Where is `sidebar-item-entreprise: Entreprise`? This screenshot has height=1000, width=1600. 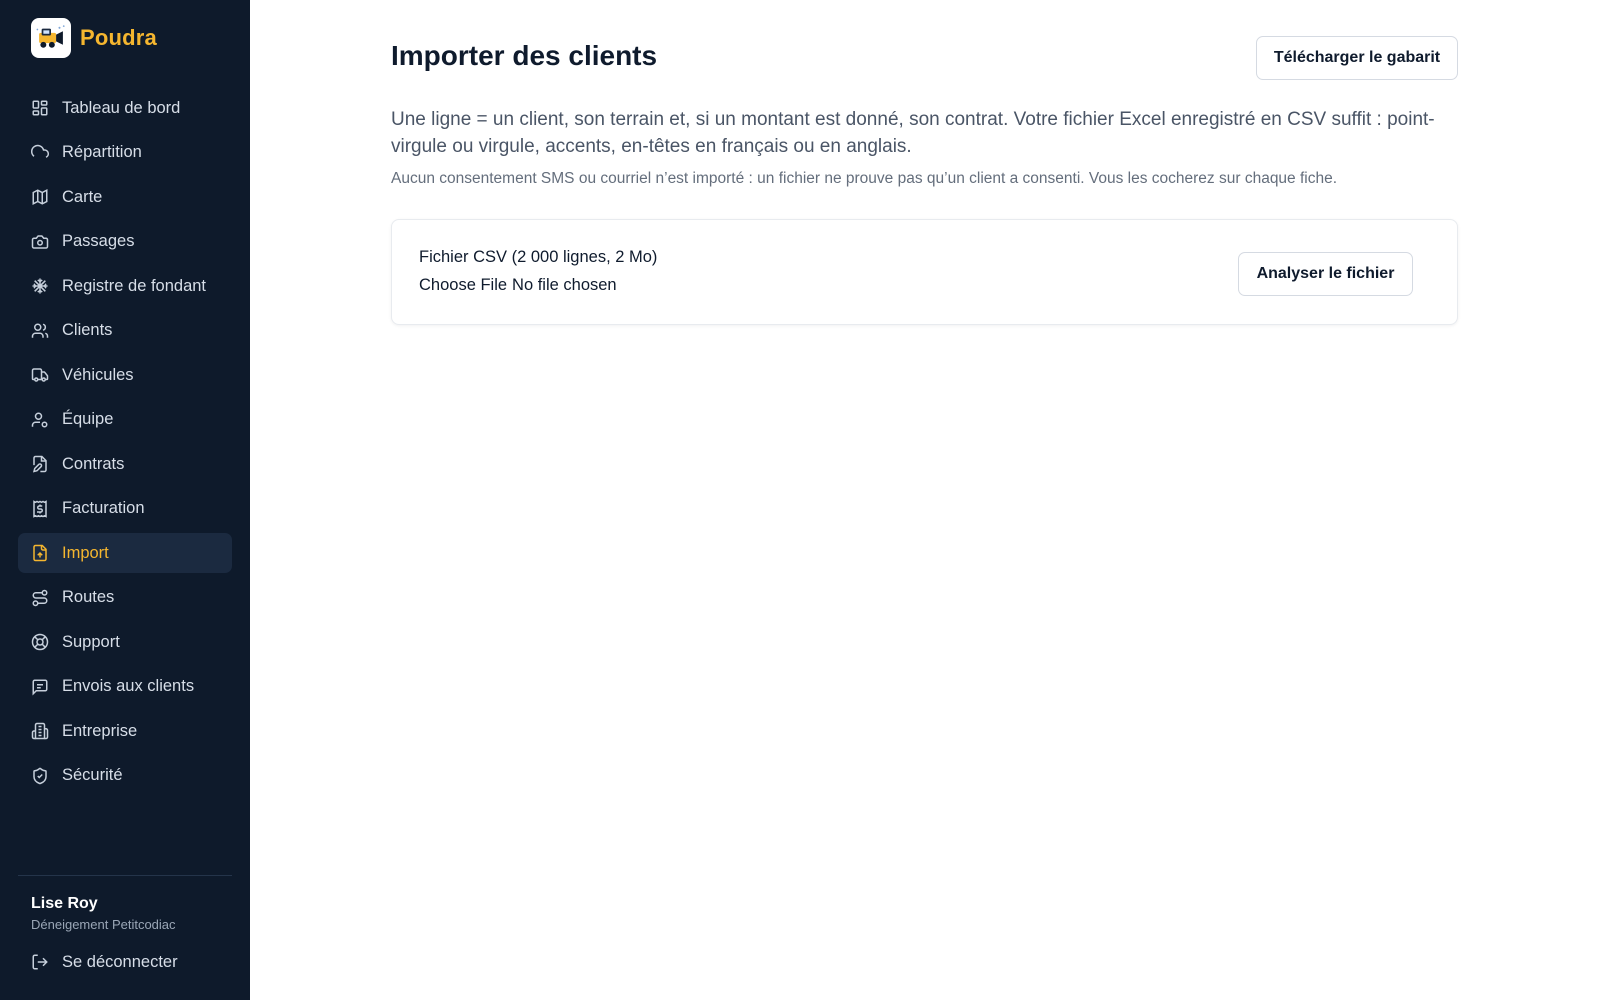 sidebar-item-entreprise: Entreprise is located at coordinates (125, 731).